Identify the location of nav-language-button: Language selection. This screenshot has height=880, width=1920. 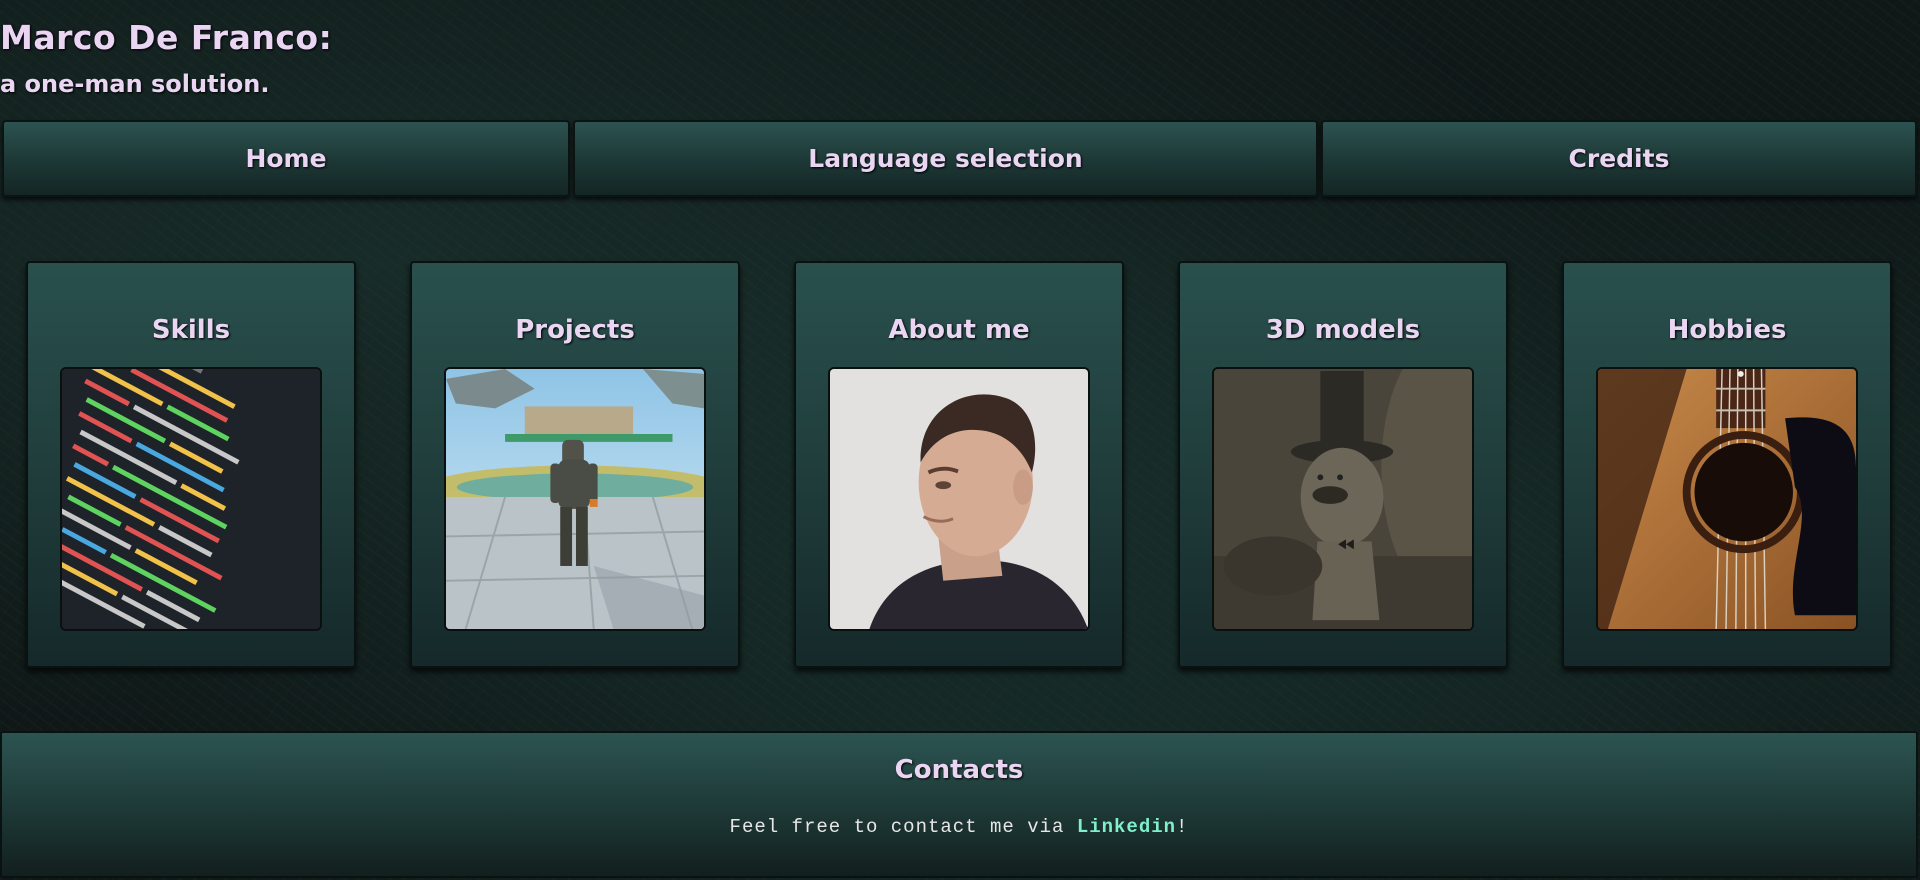
(945, 158).